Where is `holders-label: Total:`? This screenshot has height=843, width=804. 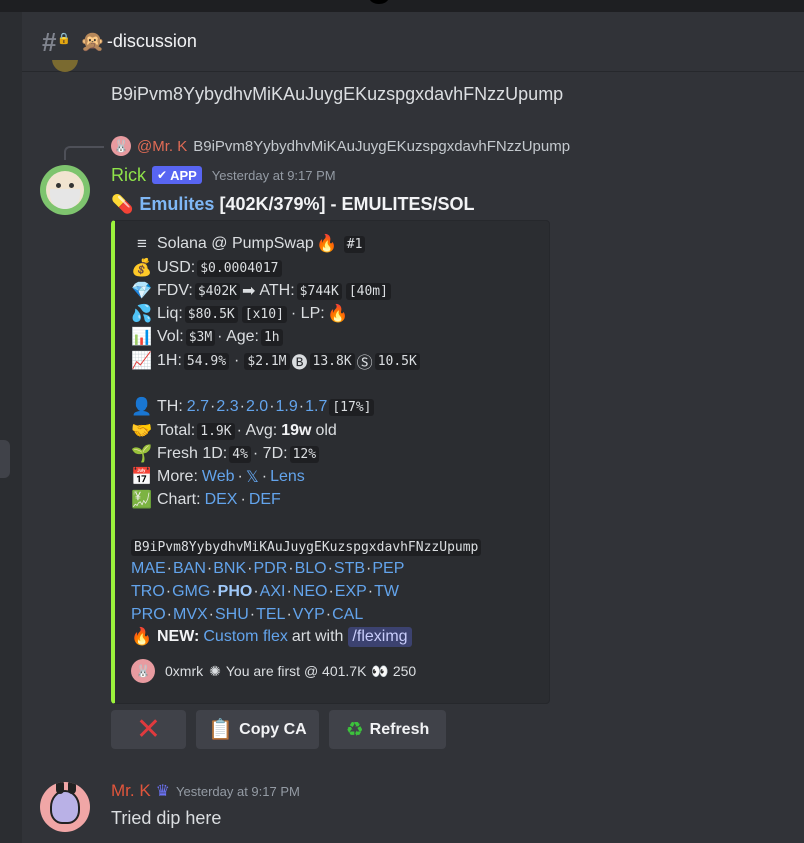
holders-label: Total: is located at coordinates (176, 430).